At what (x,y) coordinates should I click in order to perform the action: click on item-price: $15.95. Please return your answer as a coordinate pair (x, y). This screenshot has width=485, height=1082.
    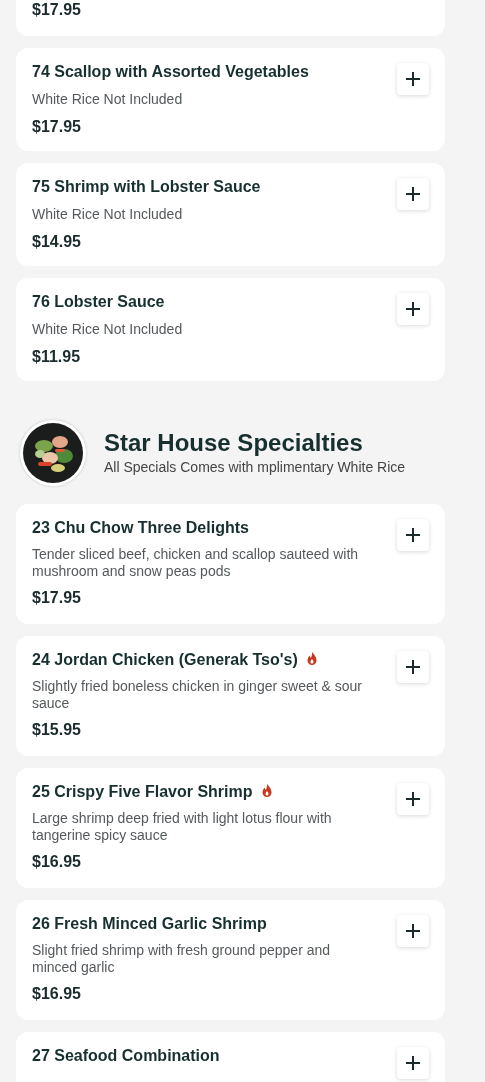
    Looking at the image, I should click on (57, 730).